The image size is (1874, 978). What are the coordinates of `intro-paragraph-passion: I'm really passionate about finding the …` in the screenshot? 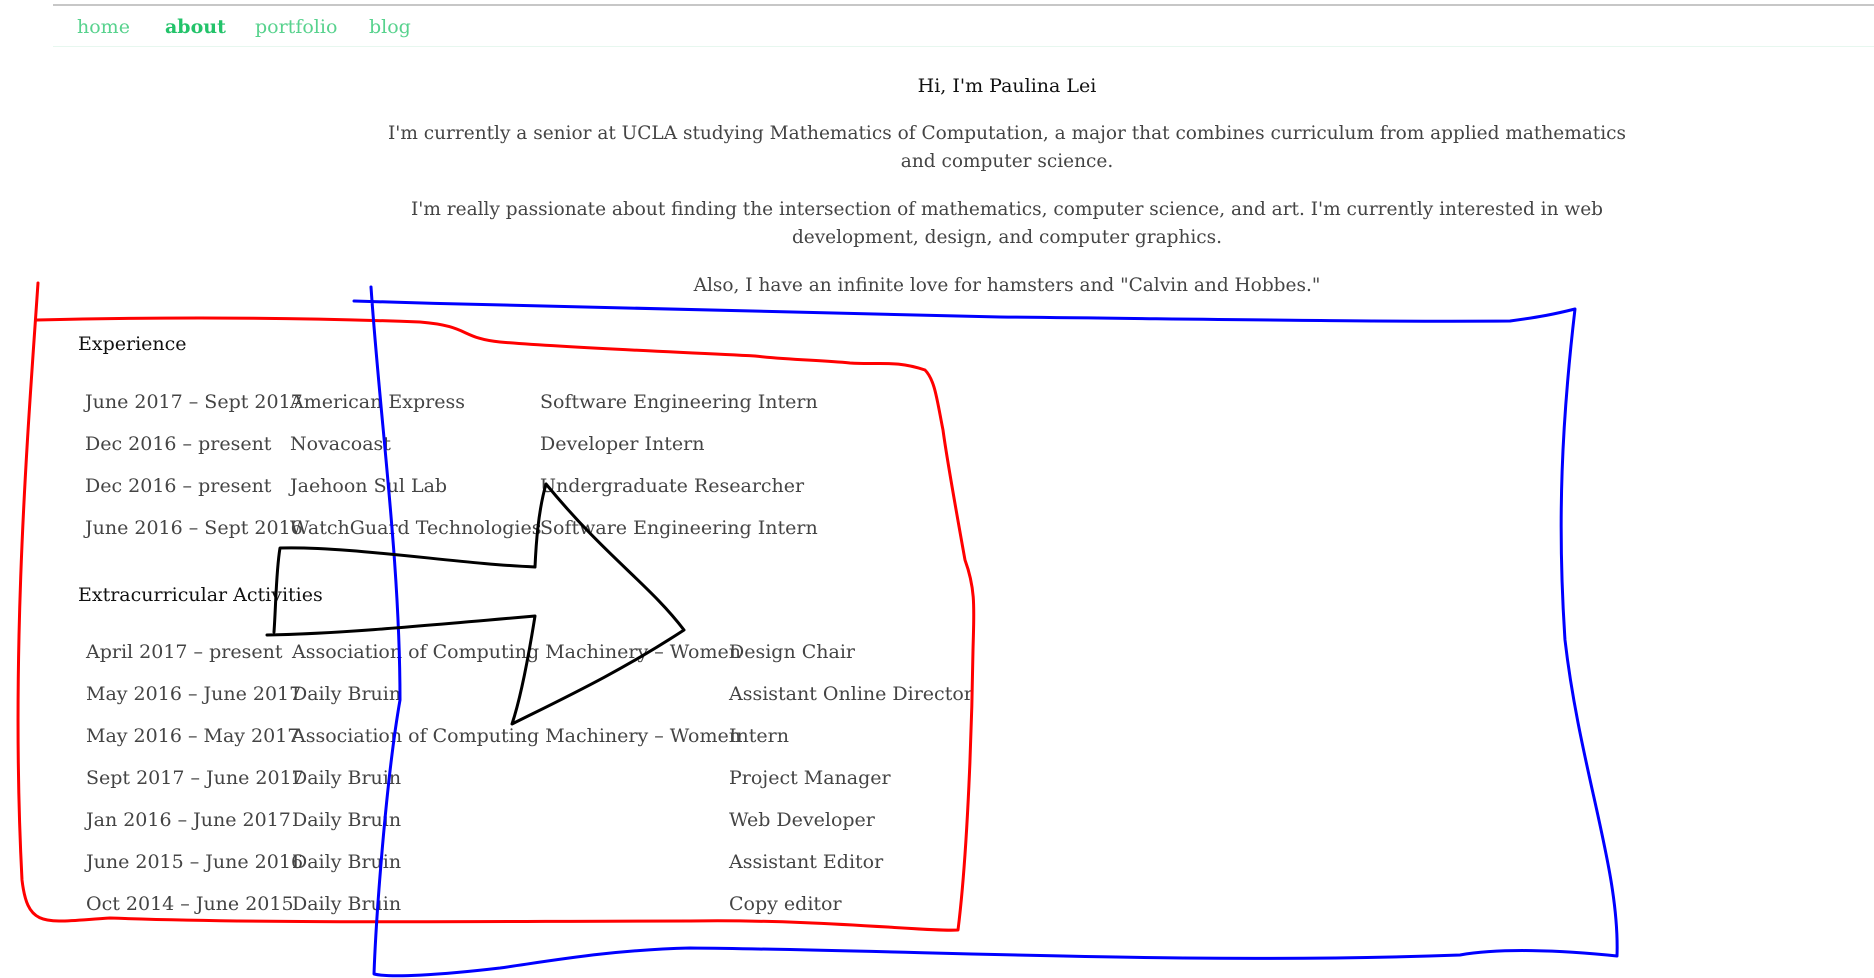 It's located at (1007, 223).